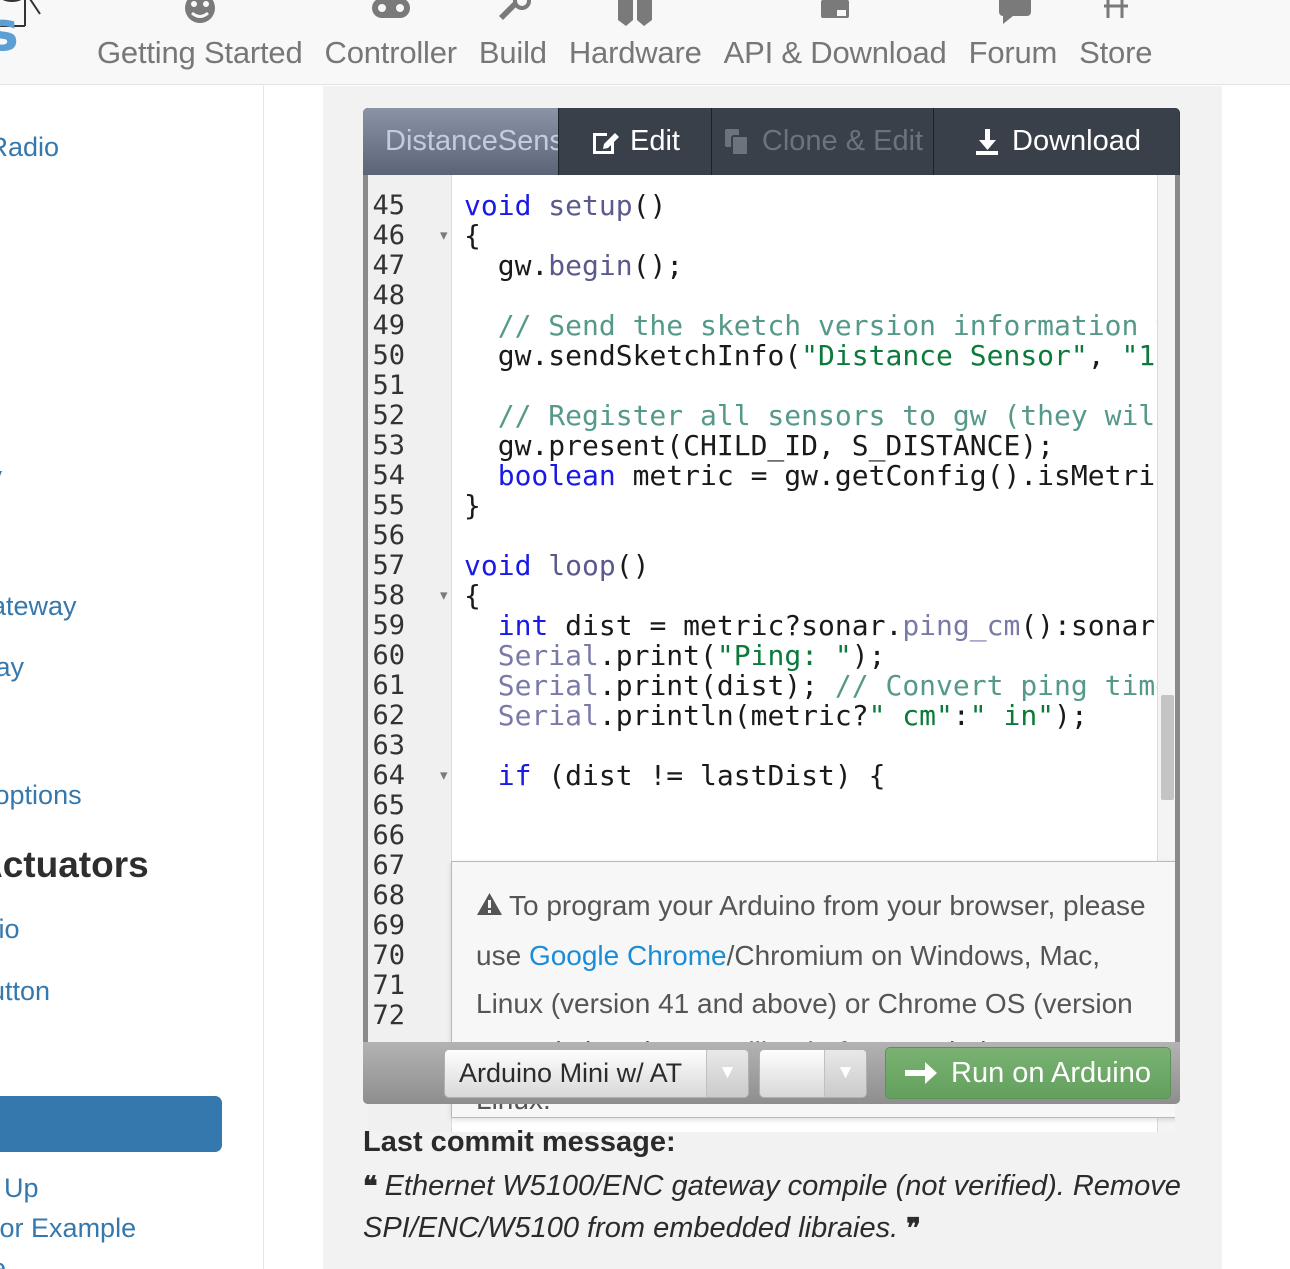 This screenshot has width=1290, height=1269. I want to click on sidebar-primary-button, so click(111, 1124).